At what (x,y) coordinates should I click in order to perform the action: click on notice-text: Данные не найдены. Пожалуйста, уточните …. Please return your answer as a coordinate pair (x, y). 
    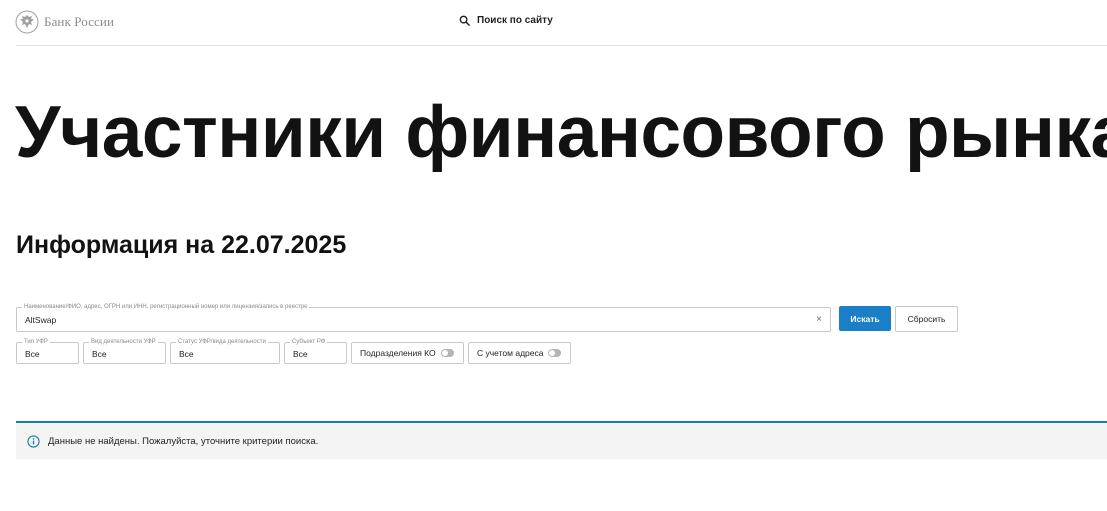
    Looking at the image, I should click on (183, 441).